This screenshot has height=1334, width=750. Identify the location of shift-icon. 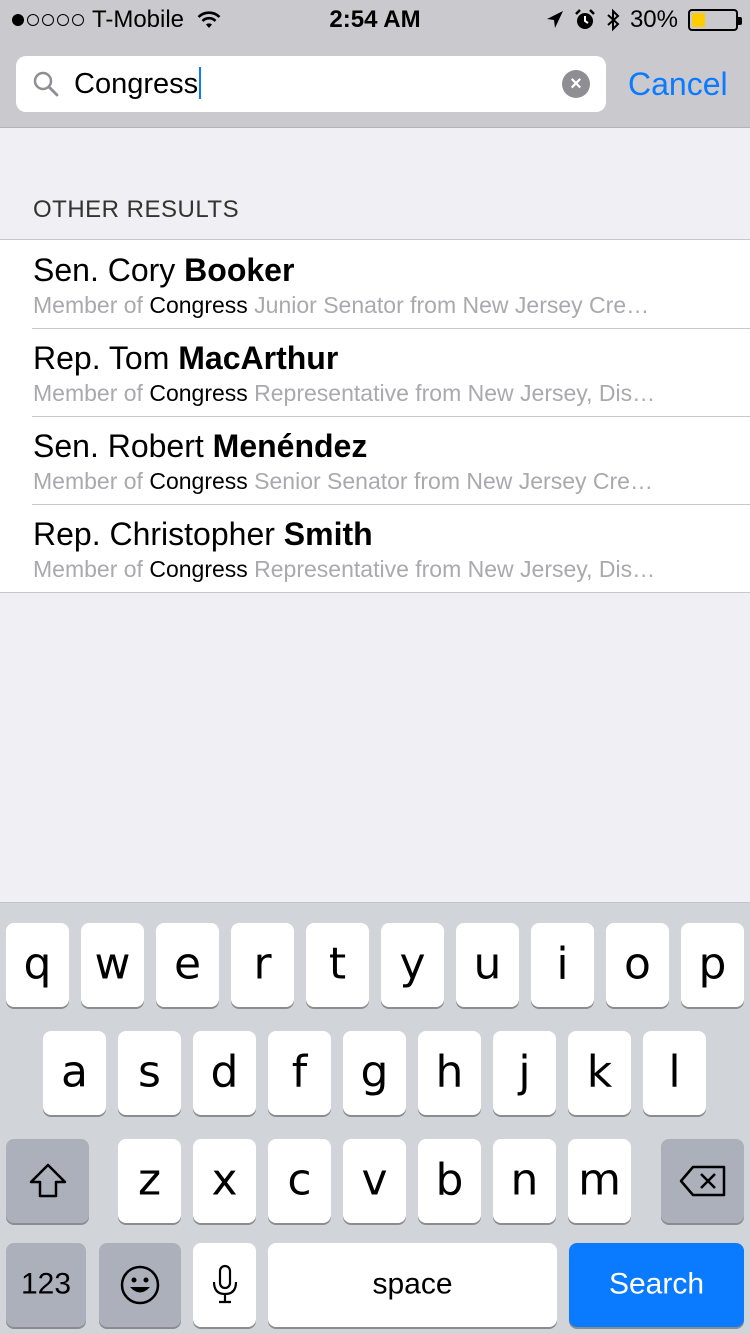
(48, 1180).